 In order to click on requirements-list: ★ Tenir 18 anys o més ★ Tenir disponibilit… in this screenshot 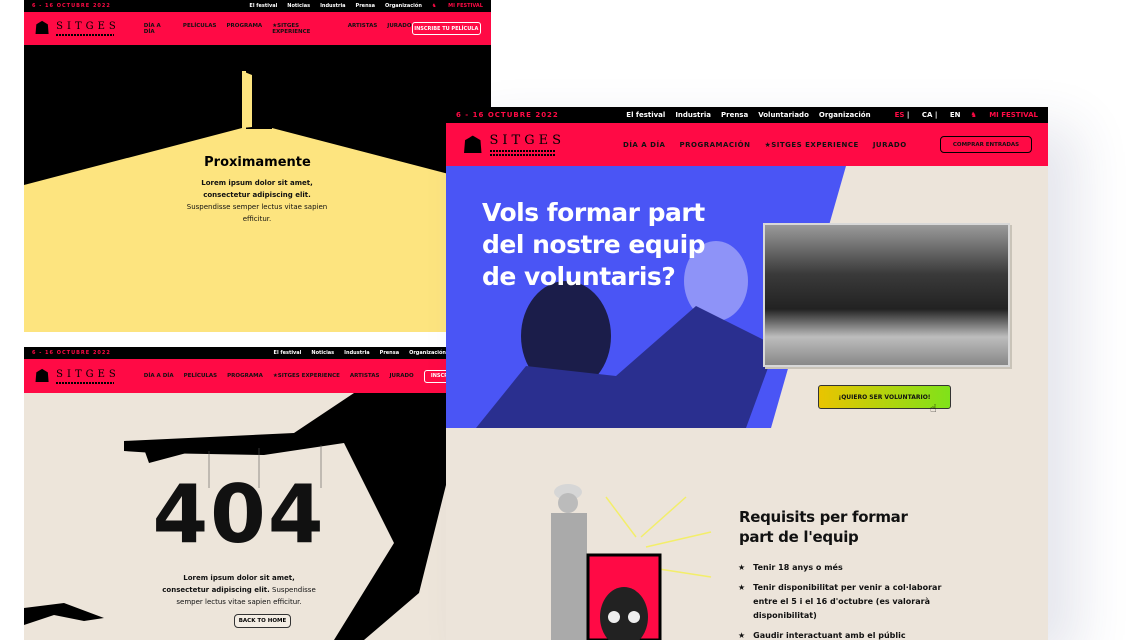, I will do `click(848, 600)`.